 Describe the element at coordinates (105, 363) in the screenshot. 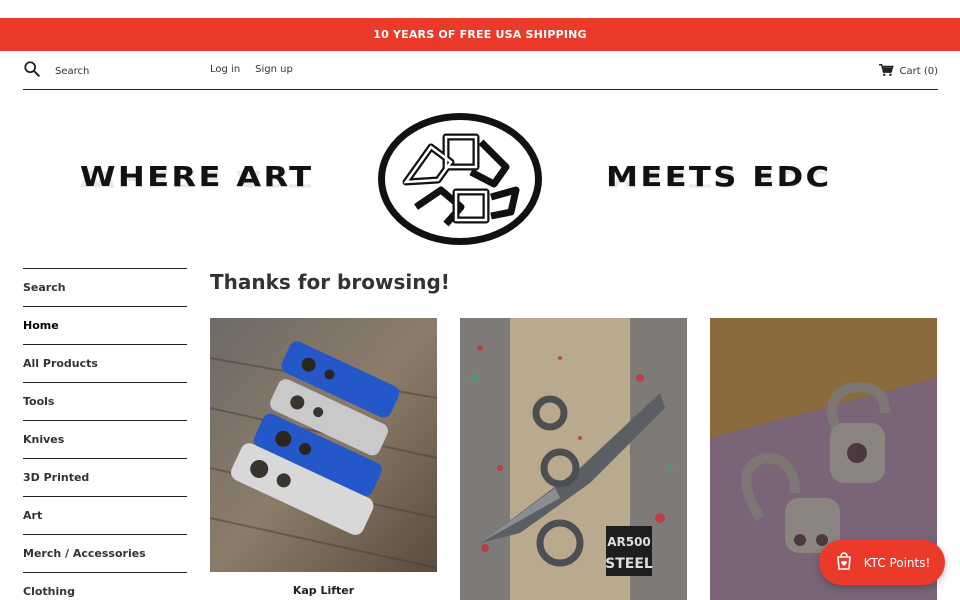

I see `sidebar-item-all-products: All Products` at that location.